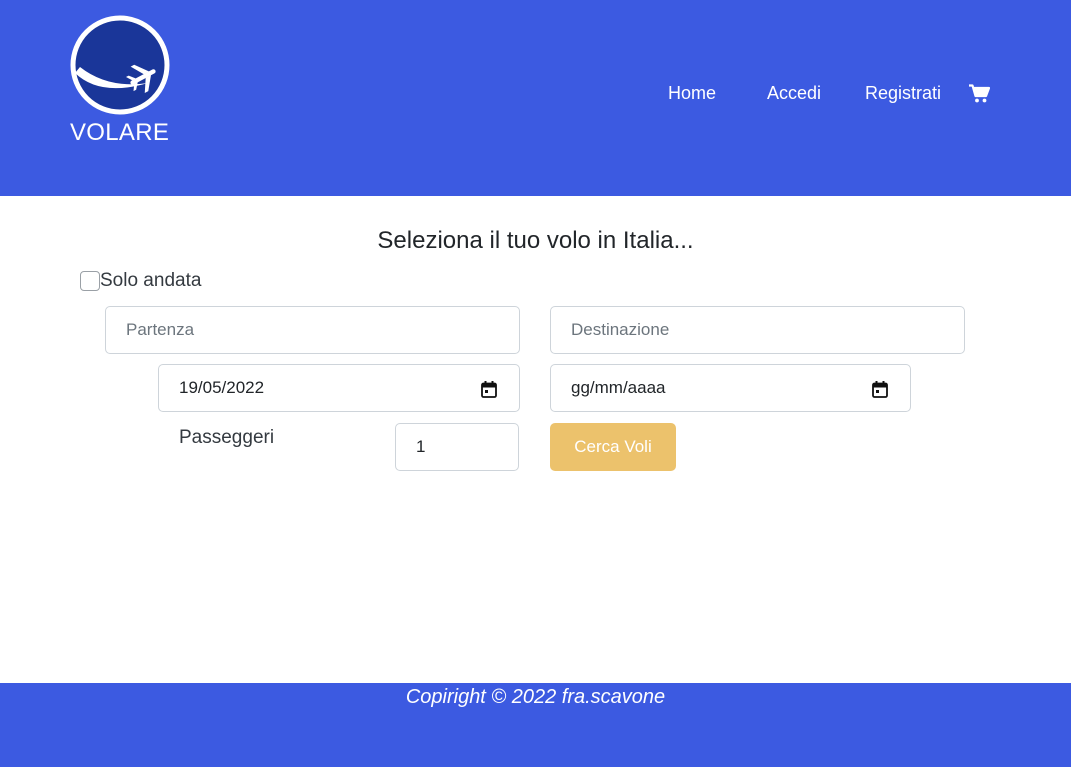  Describe the element at coordinates (421, 446) in the screenshot. I see `passengers-value: 1` at that location.